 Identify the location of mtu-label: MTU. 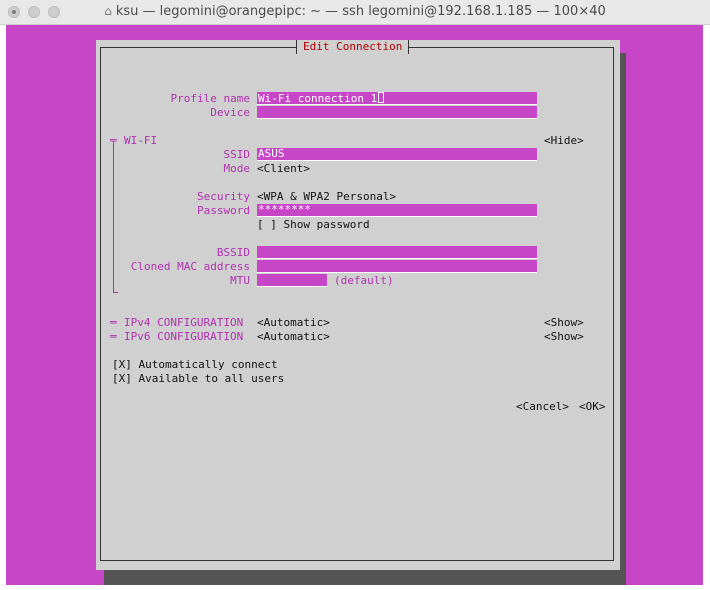
(240, 280).